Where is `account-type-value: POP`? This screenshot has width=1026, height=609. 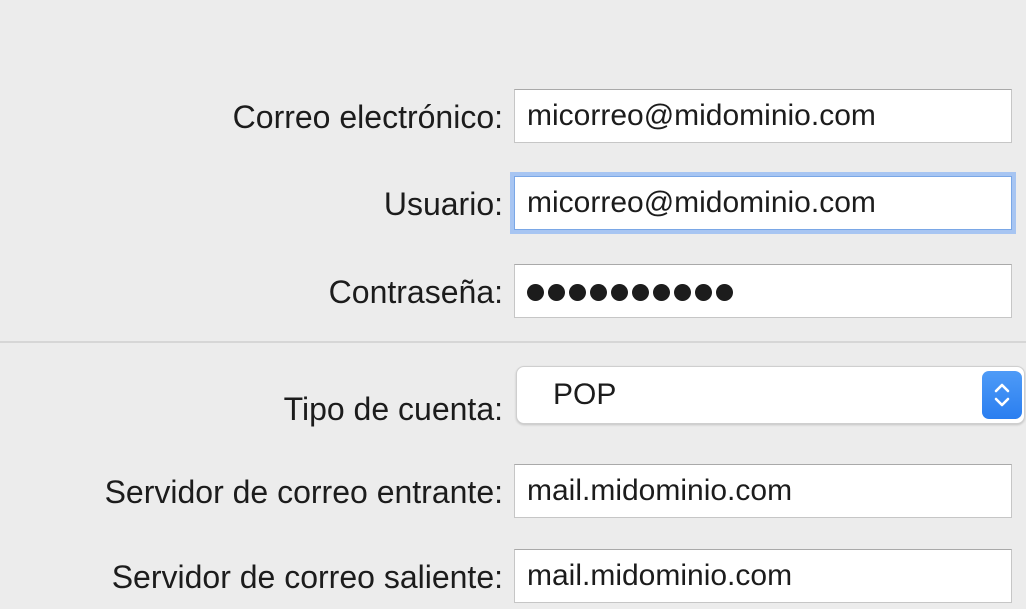
account-type-value: POP is located at coordinates (585, 394).